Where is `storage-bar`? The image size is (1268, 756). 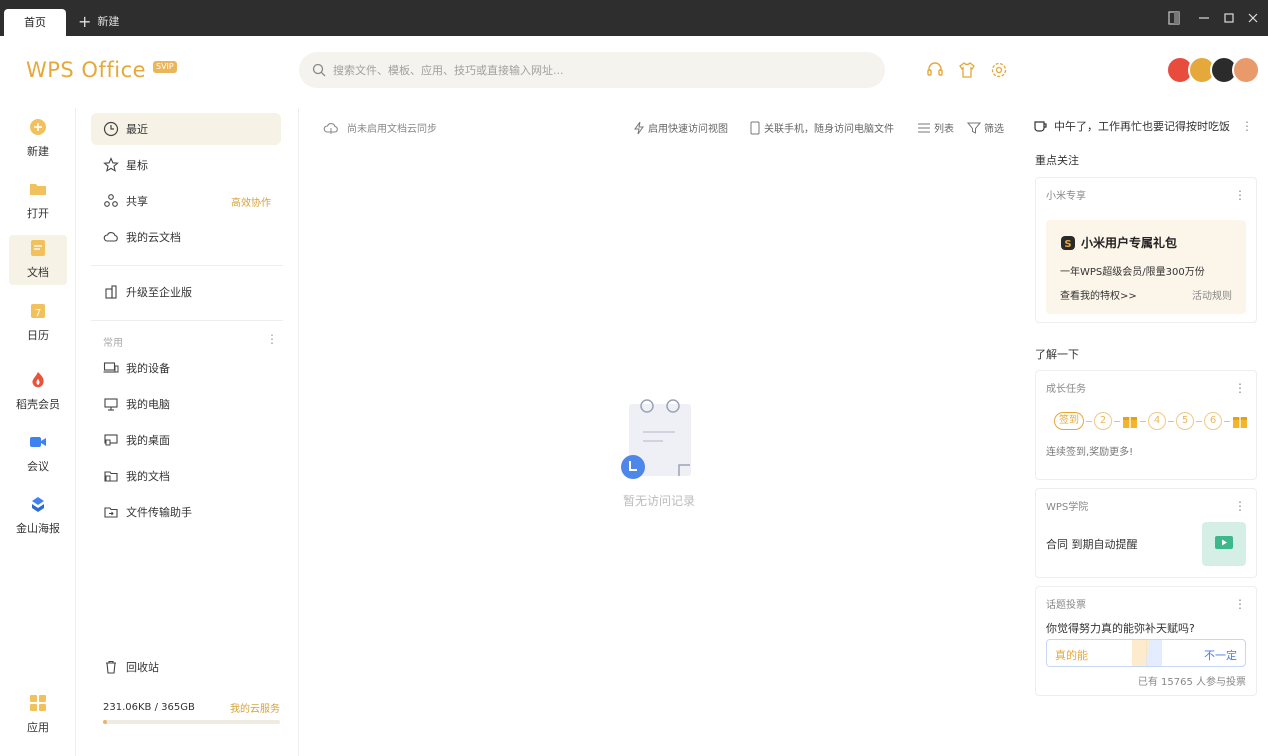 storage-bar is located at coordinates (191, 722).